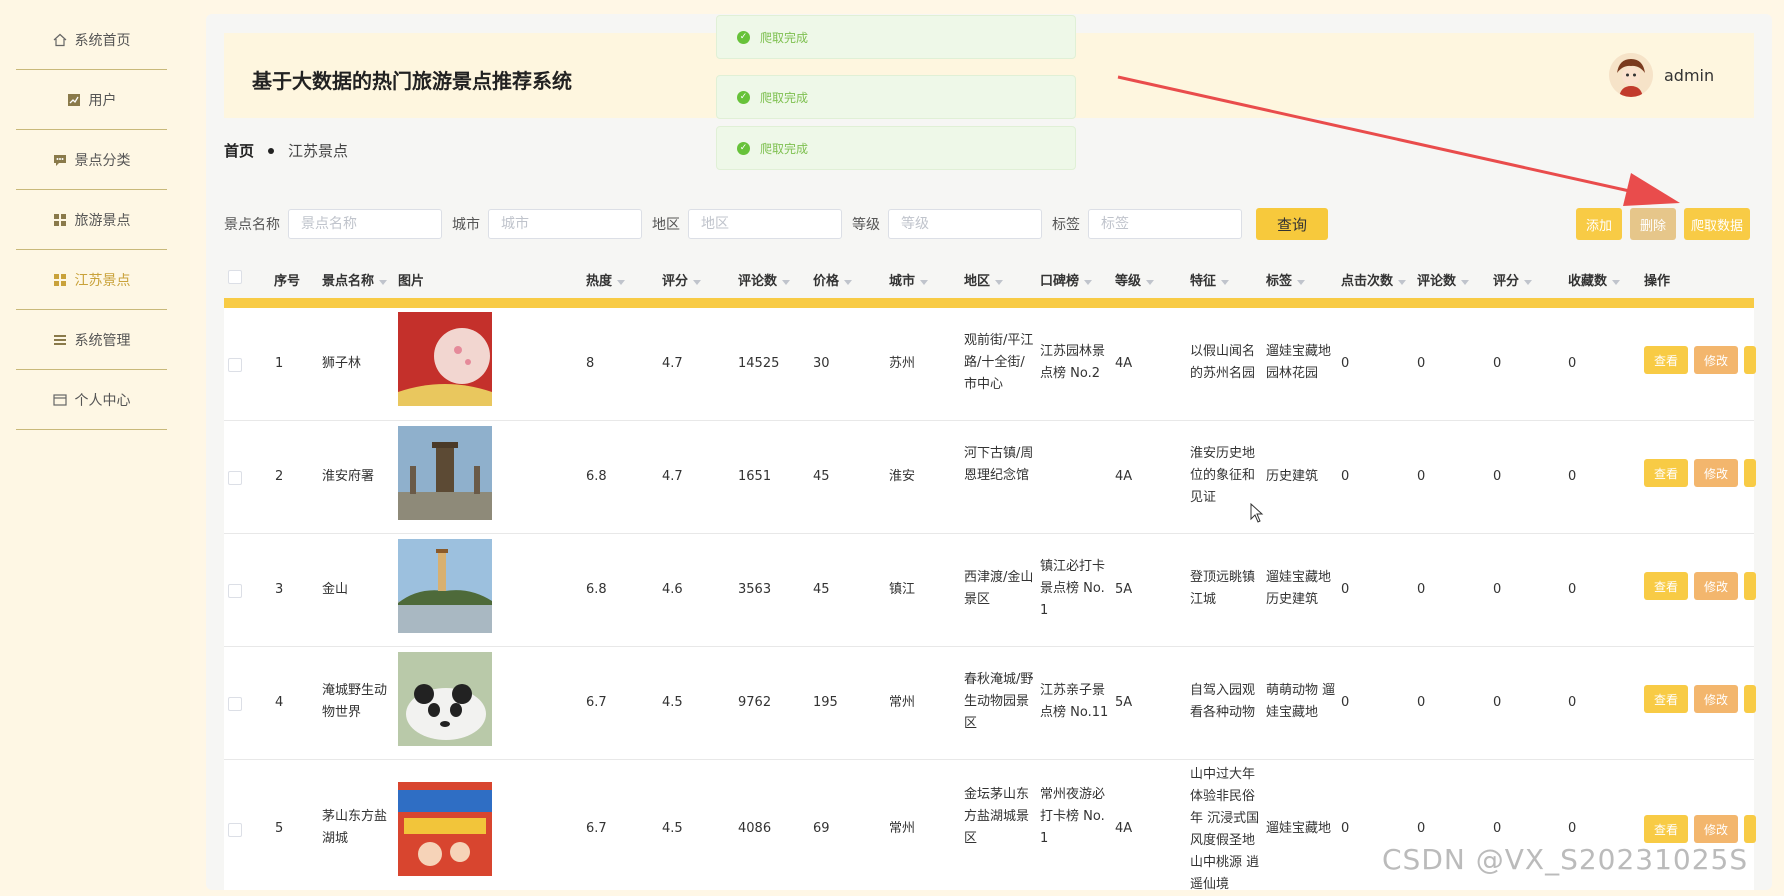 This screenshot has height=896, width=1784. What do you see at coordinates (91, 100) in the screenshot?
I see `sidebar-item-users: 用户` at bounding box center [91, 100].